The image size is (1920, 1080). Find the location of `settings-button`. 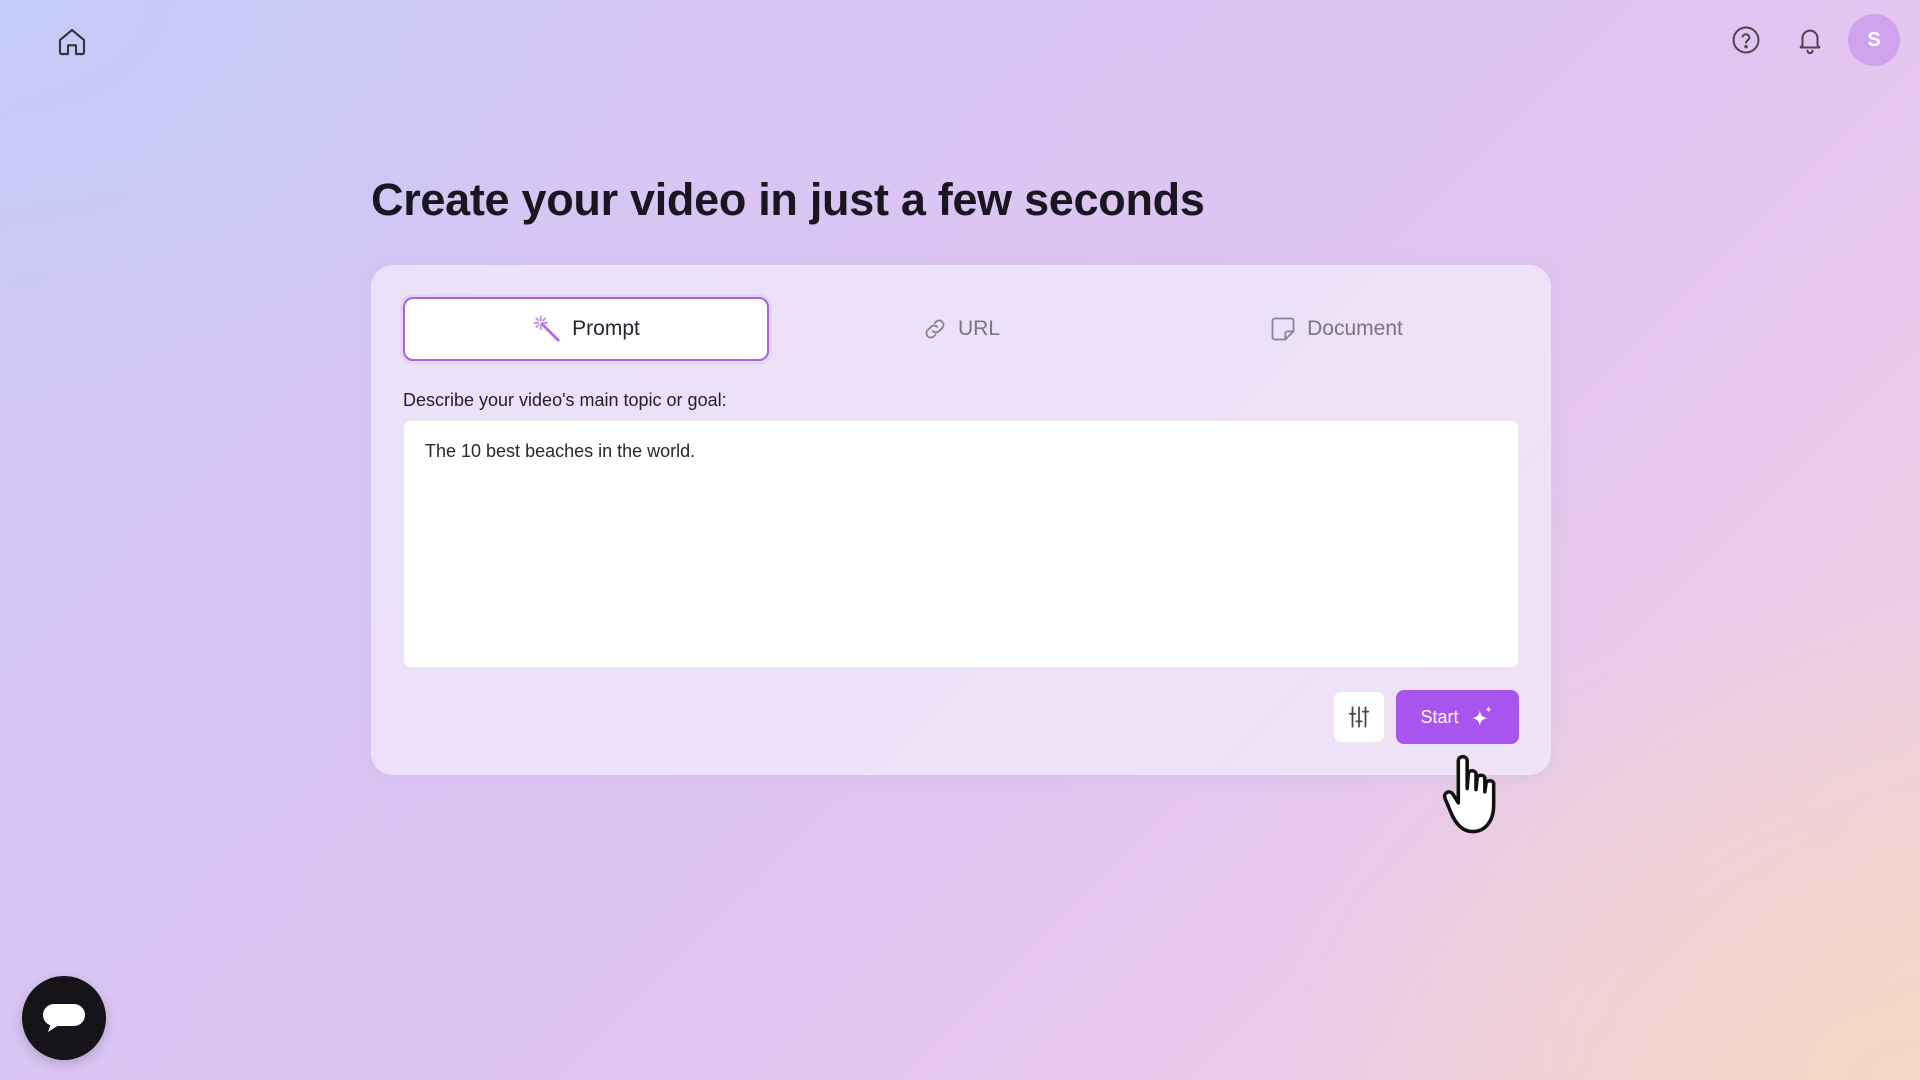

settings-button is located at coordinates (1359, 717).